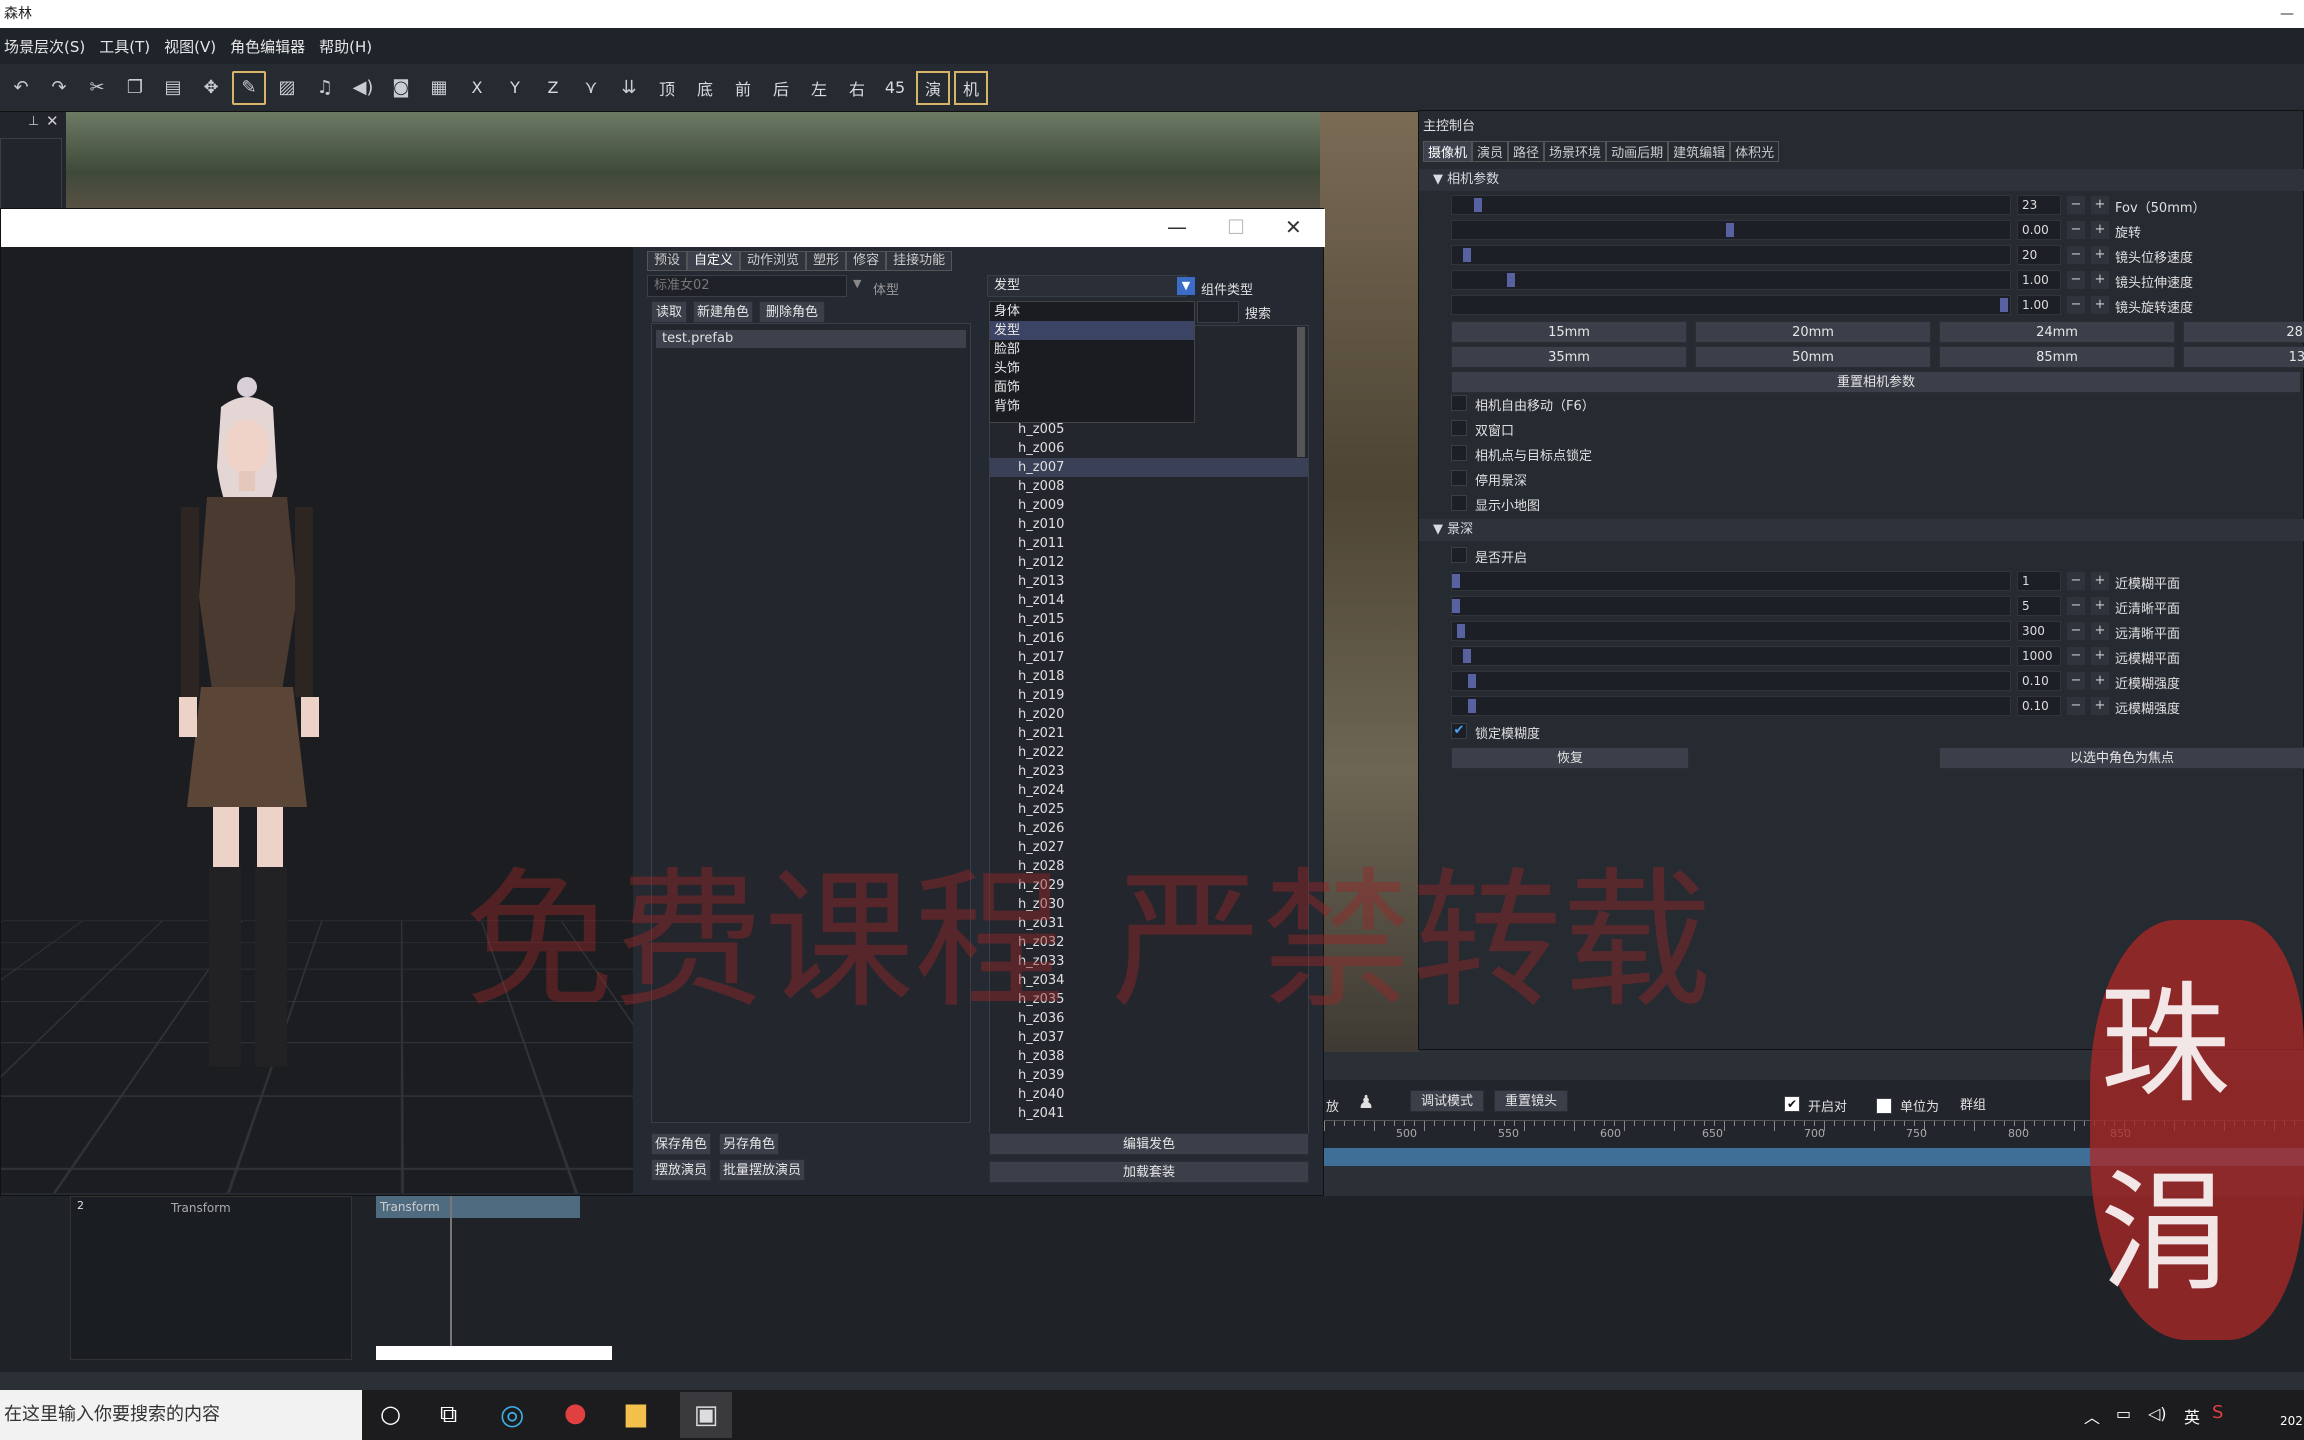 This screenshot has height=1440, width=2304. I want to click on recorder-icon: ●, so click(575, 1413).